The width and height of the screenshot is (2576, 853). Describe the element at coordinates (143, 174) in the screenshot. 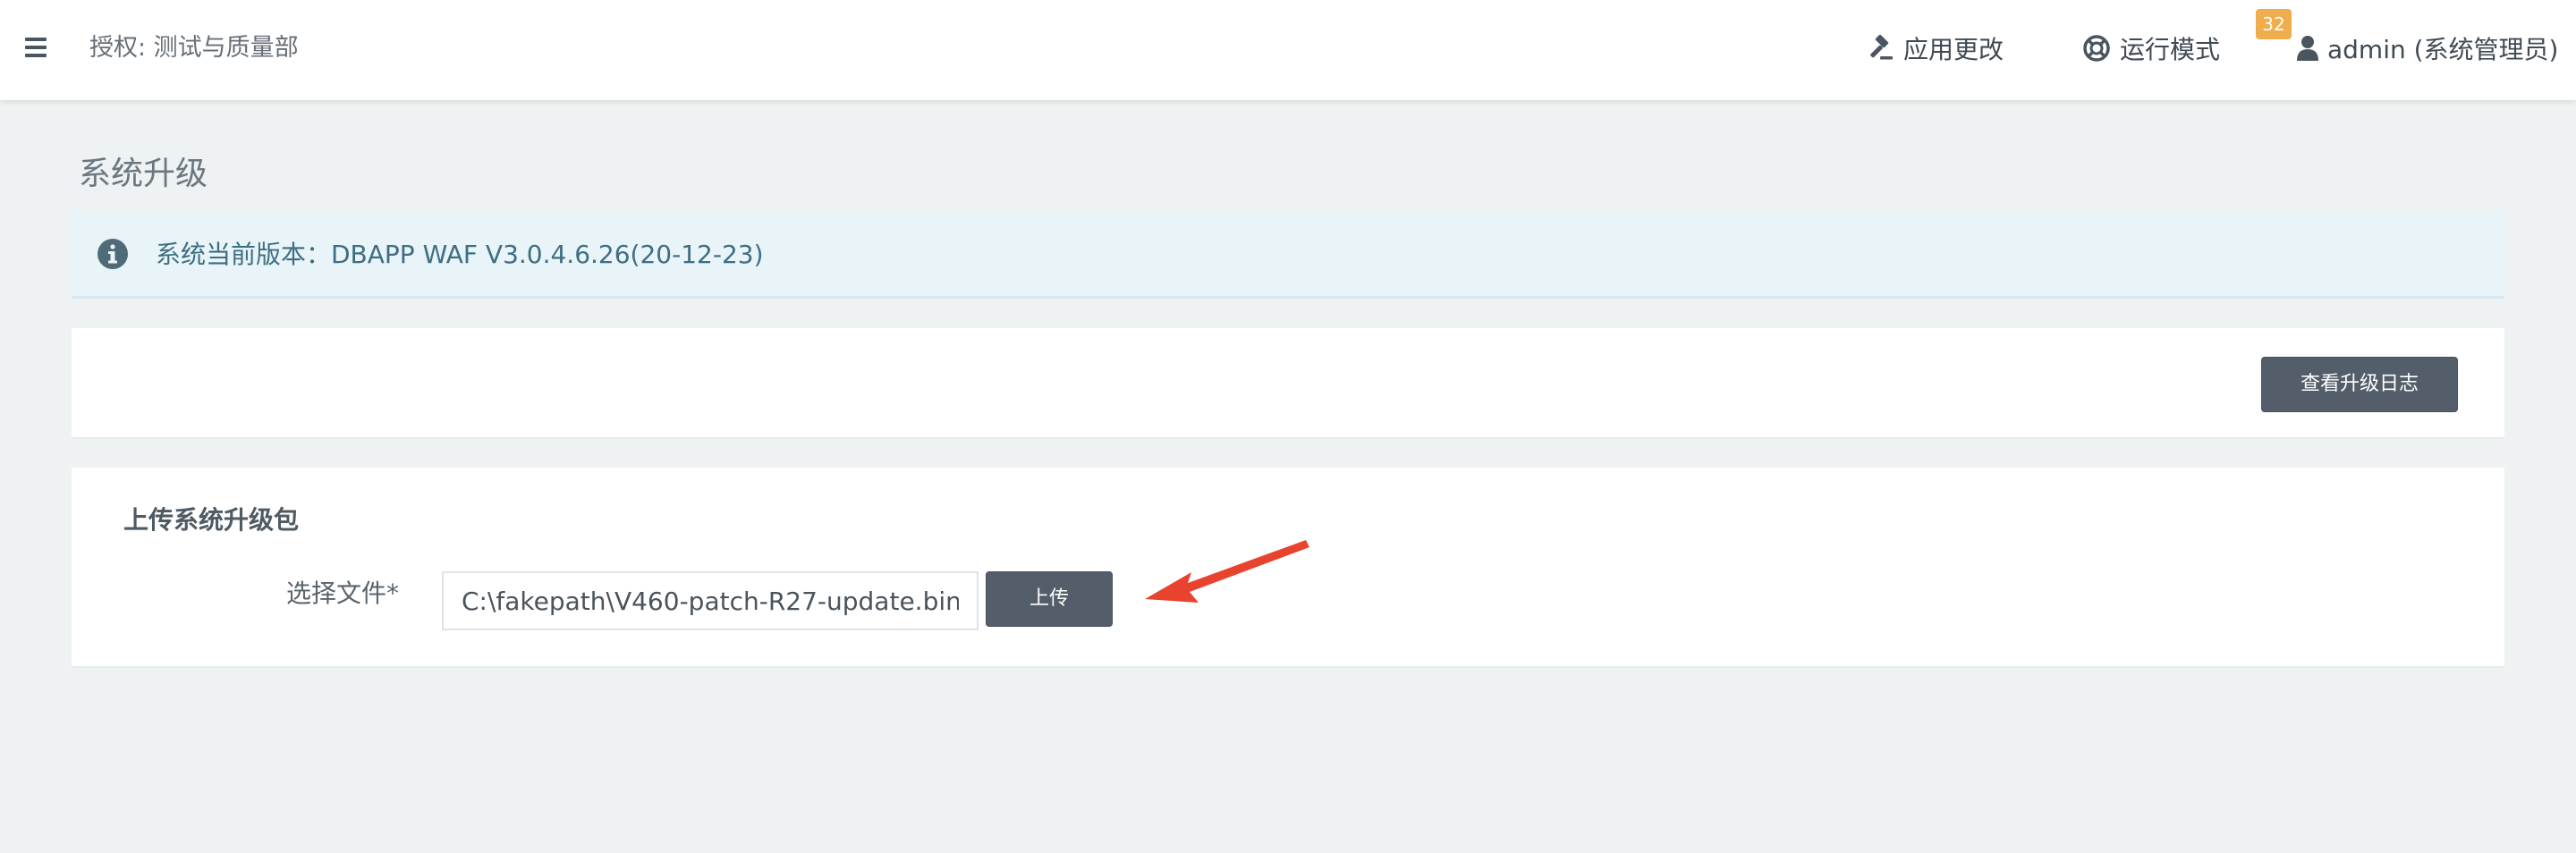

I see `page-title: 系统升级` at that location.